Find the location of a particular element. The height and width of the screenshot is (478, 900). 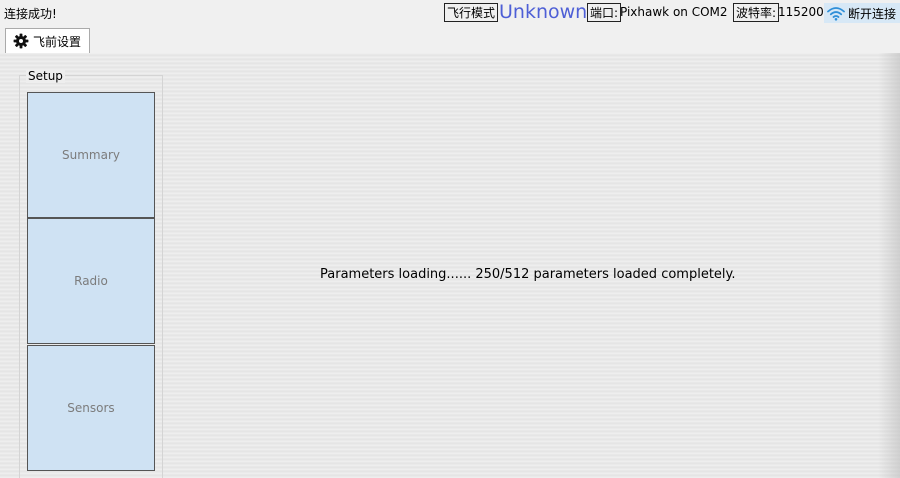

sensors-button: Sensors is located at coordinates (91, 408).